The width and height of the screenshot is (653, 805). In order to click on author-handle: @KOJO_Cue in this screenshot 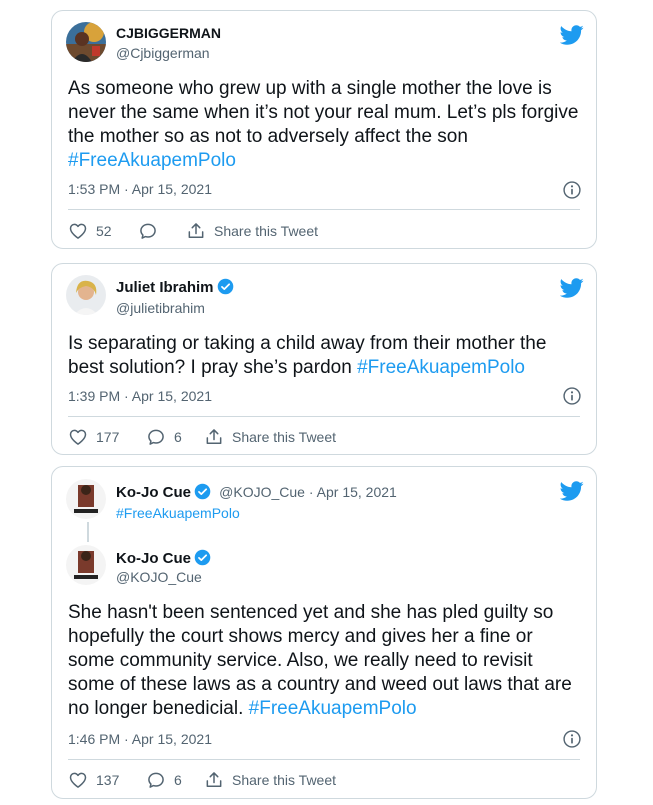, I will do `click(159, 577)`.